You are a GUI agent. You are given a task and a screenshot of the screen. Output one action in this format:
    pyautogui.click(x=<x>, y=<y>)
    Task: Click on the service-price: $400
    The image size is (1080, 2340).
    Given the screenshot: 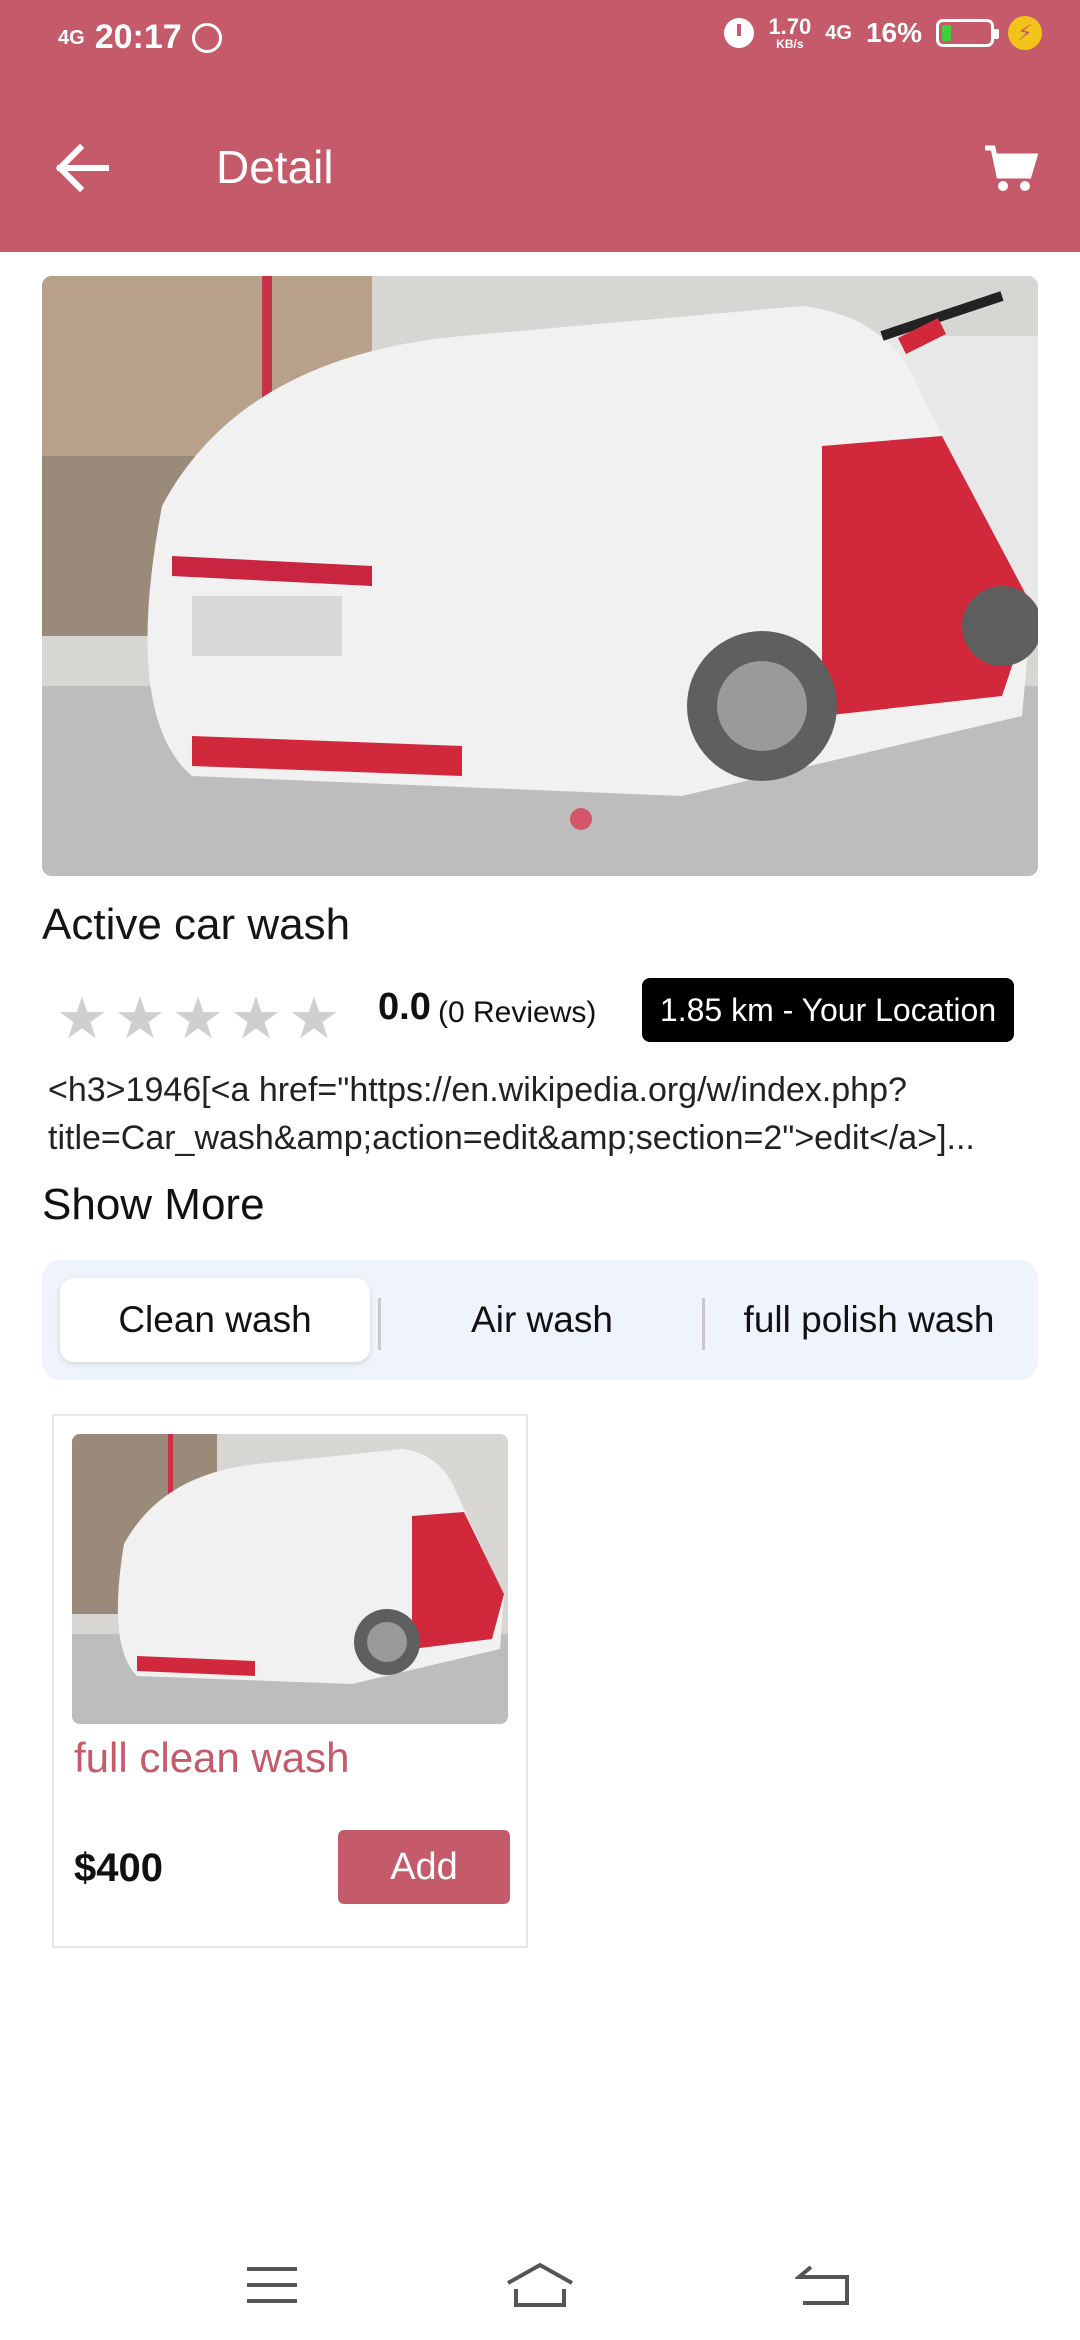 What is the action you would take?
    pyautogui.click(x=118, y=1868)
    